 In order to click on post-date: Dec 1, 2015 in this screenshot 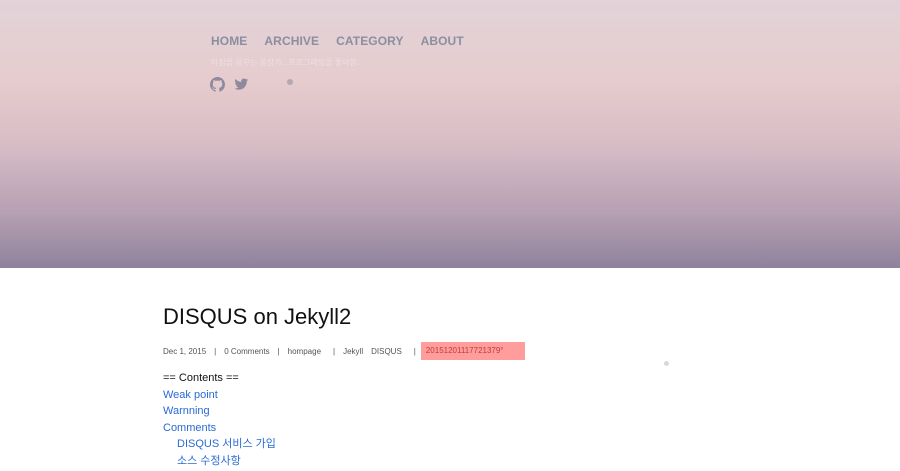, I will do `click(185, 351)`.